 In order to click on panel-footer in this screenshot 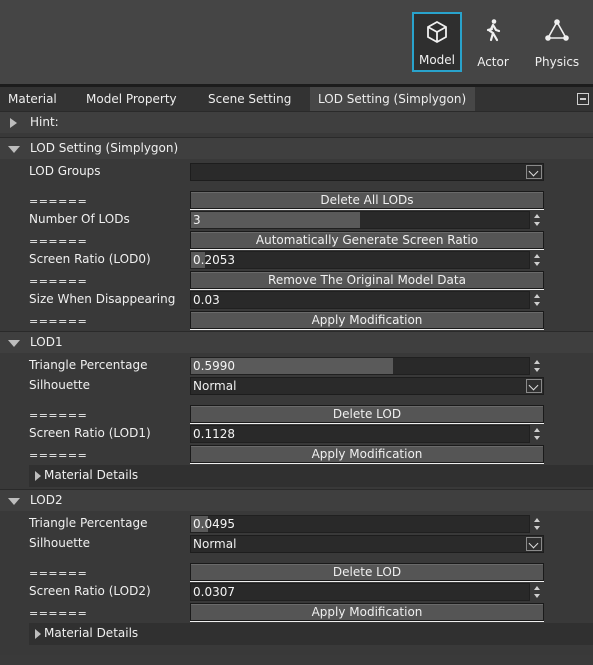, I will do `click(296, 660)`.